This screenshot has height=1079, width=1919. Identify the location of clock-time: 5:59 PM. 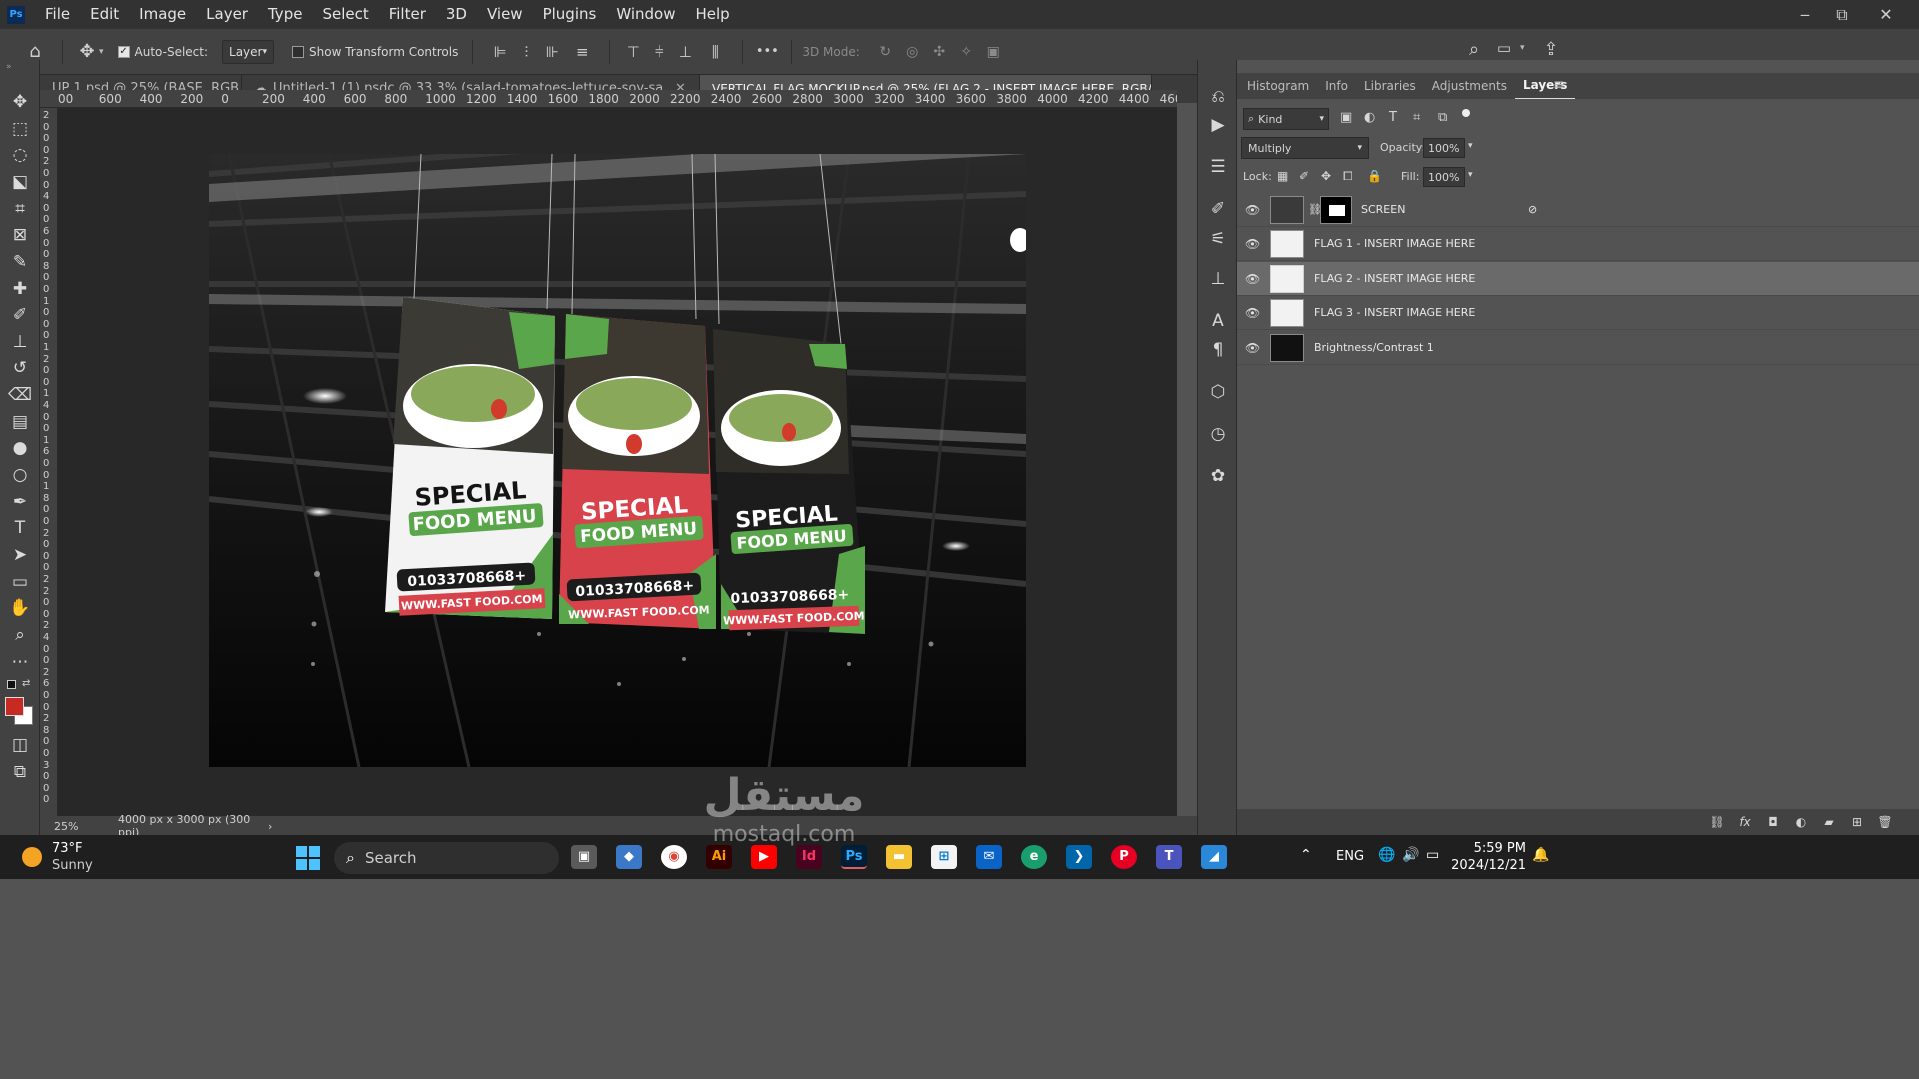
(1496, 848).